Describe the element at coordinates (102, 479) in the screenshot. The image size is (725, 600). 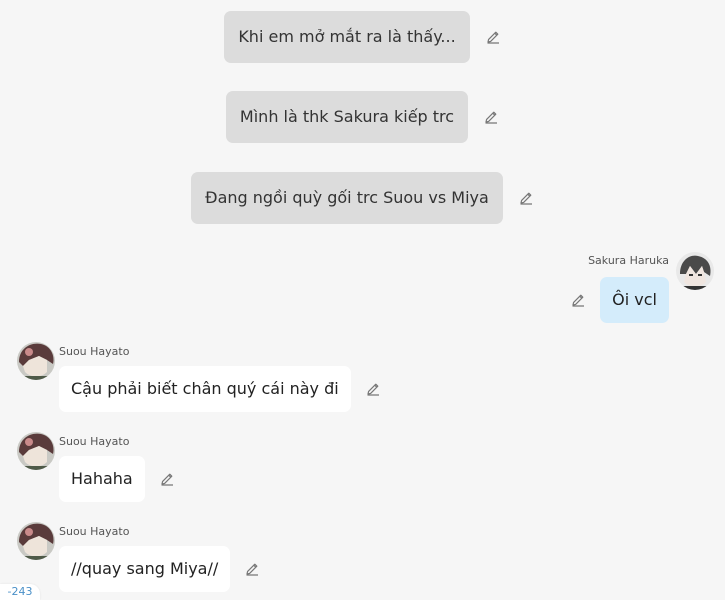
I see `message-bubble: Hahaha` at that location.